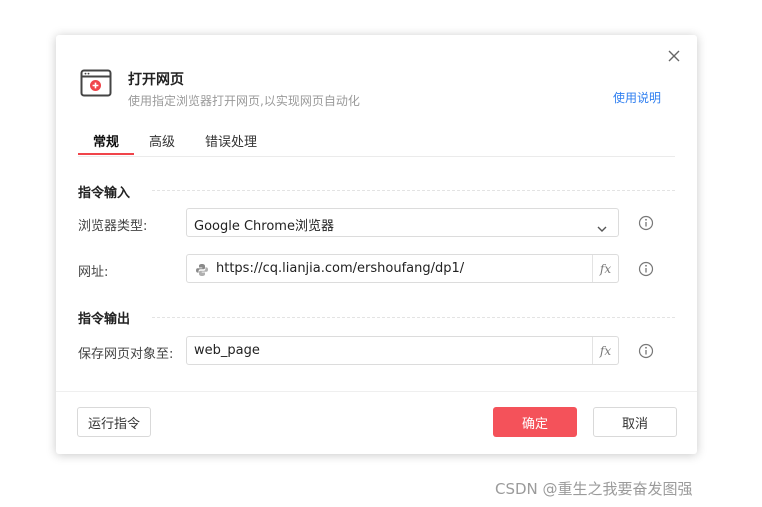 Image resolution: width=762 pixels, height=507 pixels. I want to click on dialog-title: 打开网页, so click(156, 80).